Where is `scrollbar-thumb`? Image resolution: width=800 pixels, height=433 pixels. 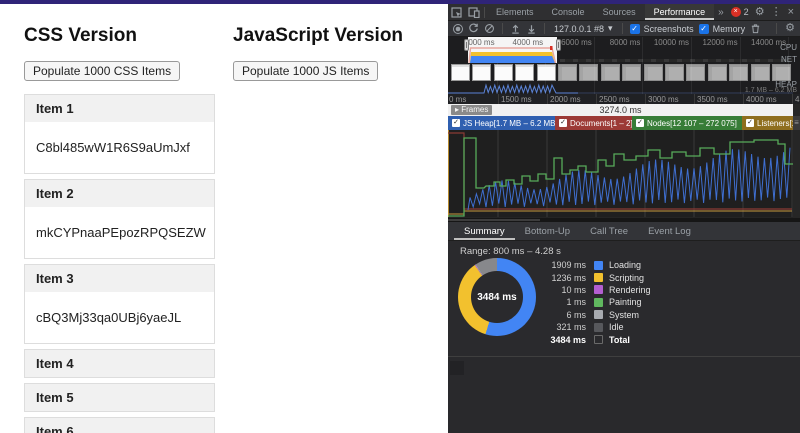
scrollbar-thumb is located at coordinates (494, 220).